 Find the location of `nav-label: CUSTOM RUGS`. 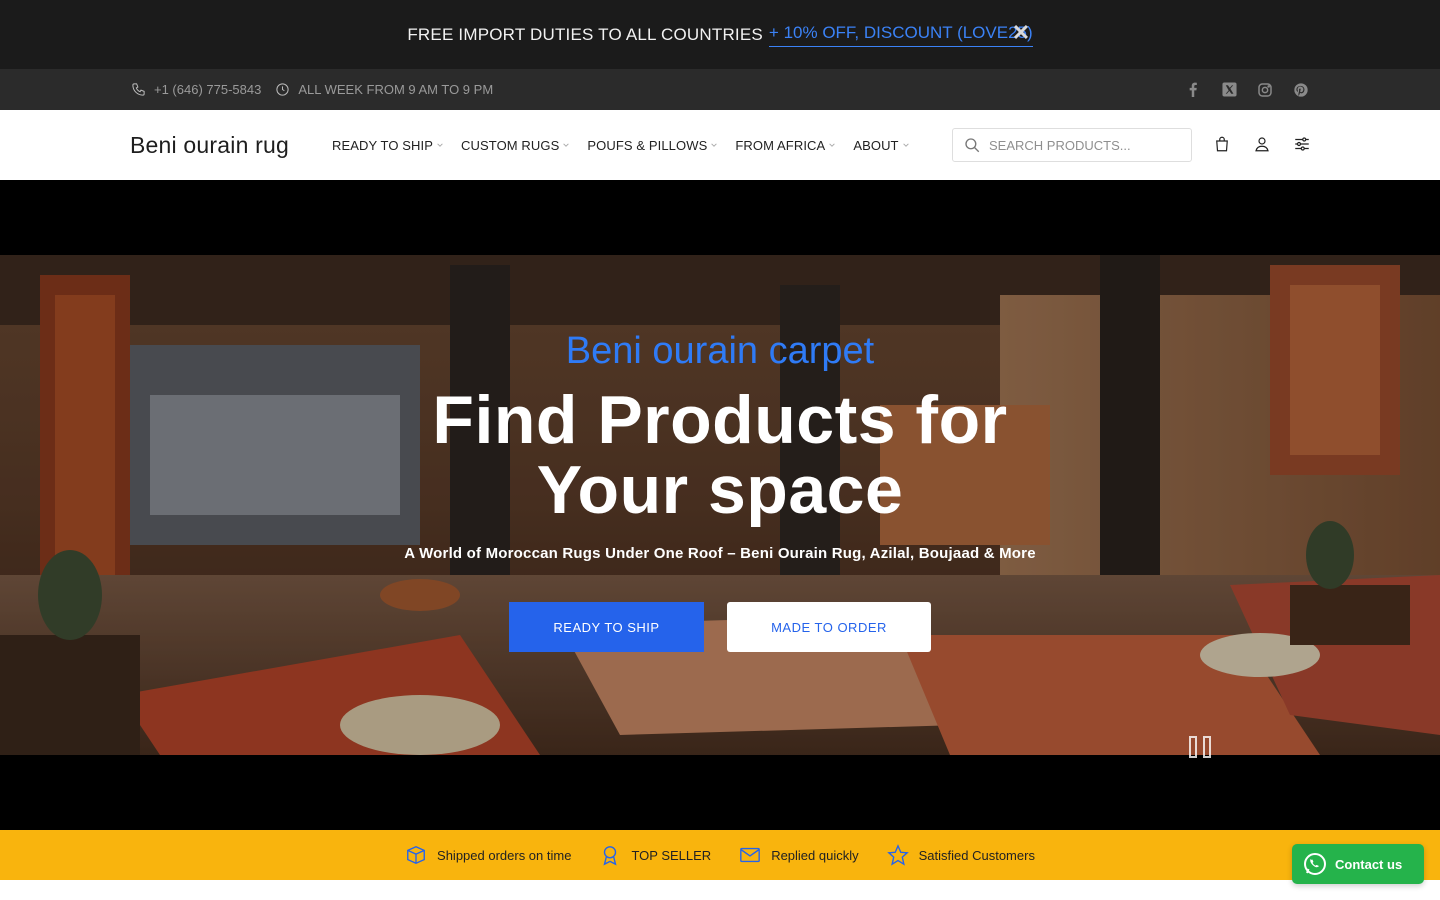

nav-label: CUSTOM RUGS is located at coordinates (510, 145).